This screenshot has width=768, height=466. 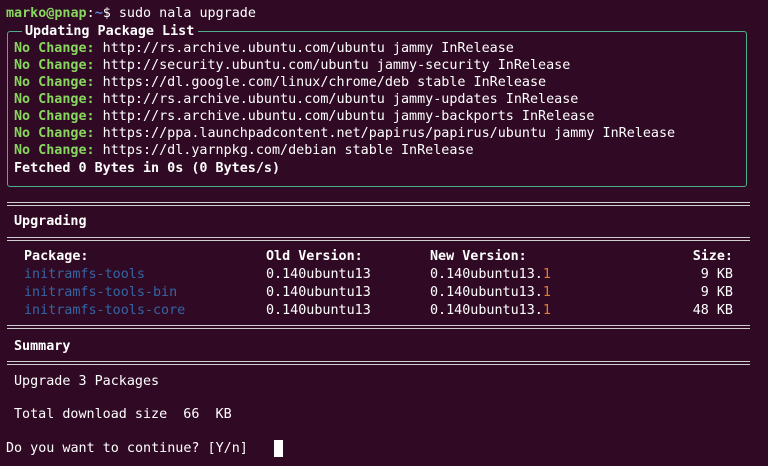 I want to click on text-cursor, so click(x=278, y=448).